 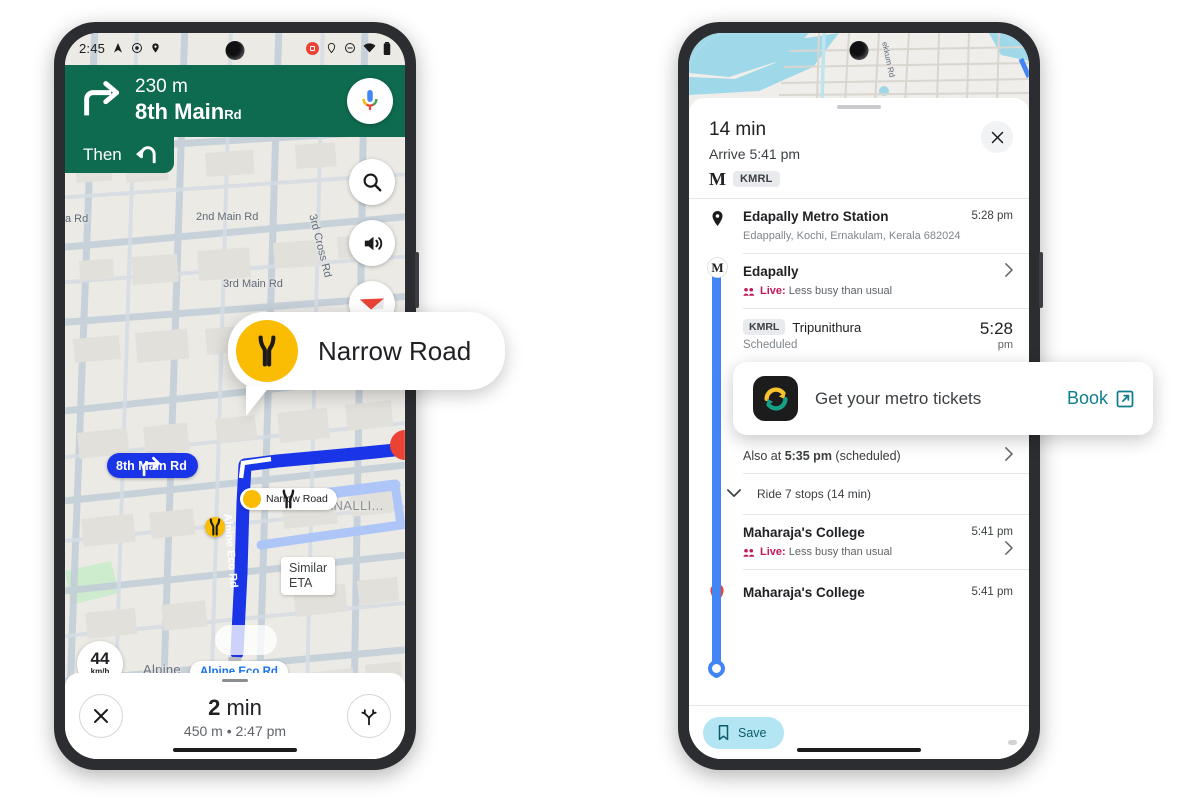 I want to click on status-bar-right, so click(x=348, y=48).